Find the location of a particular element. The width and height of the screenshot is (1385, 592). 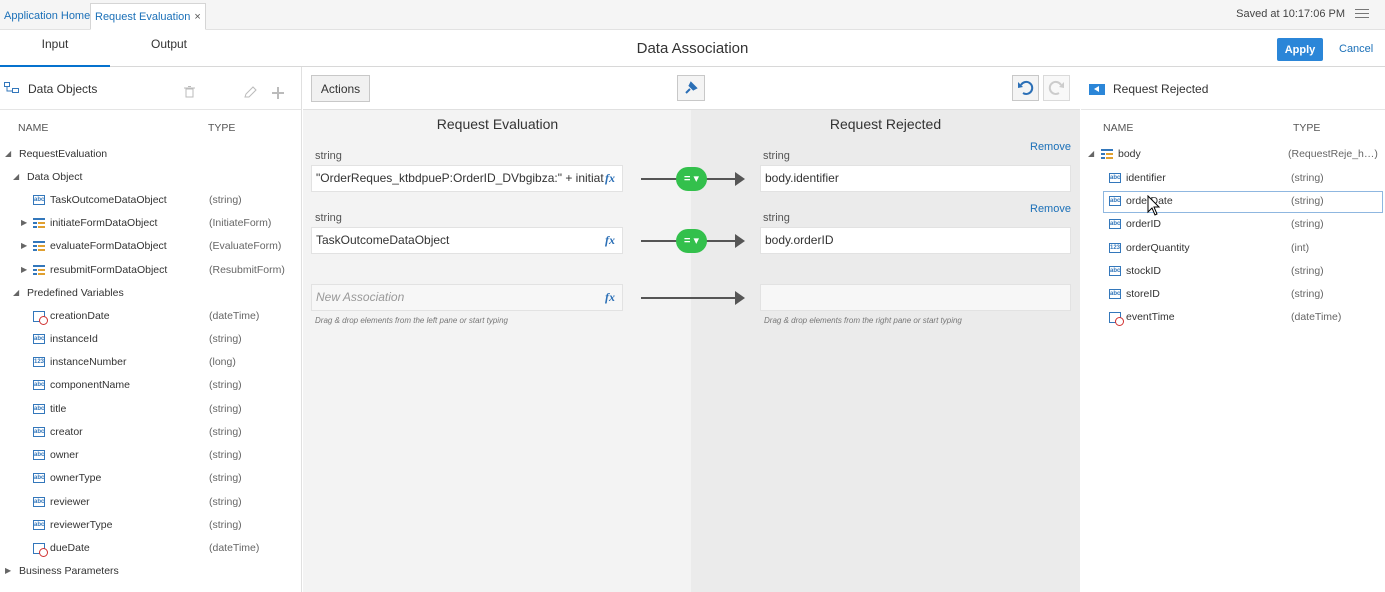

undo-icon is located at coordinates (1026, 87).